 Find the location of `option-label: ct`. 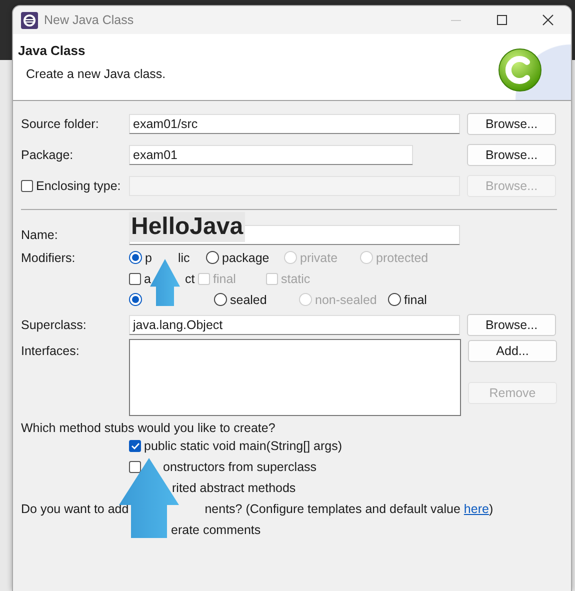

option-label: ct is located at coordinates (189, 279).